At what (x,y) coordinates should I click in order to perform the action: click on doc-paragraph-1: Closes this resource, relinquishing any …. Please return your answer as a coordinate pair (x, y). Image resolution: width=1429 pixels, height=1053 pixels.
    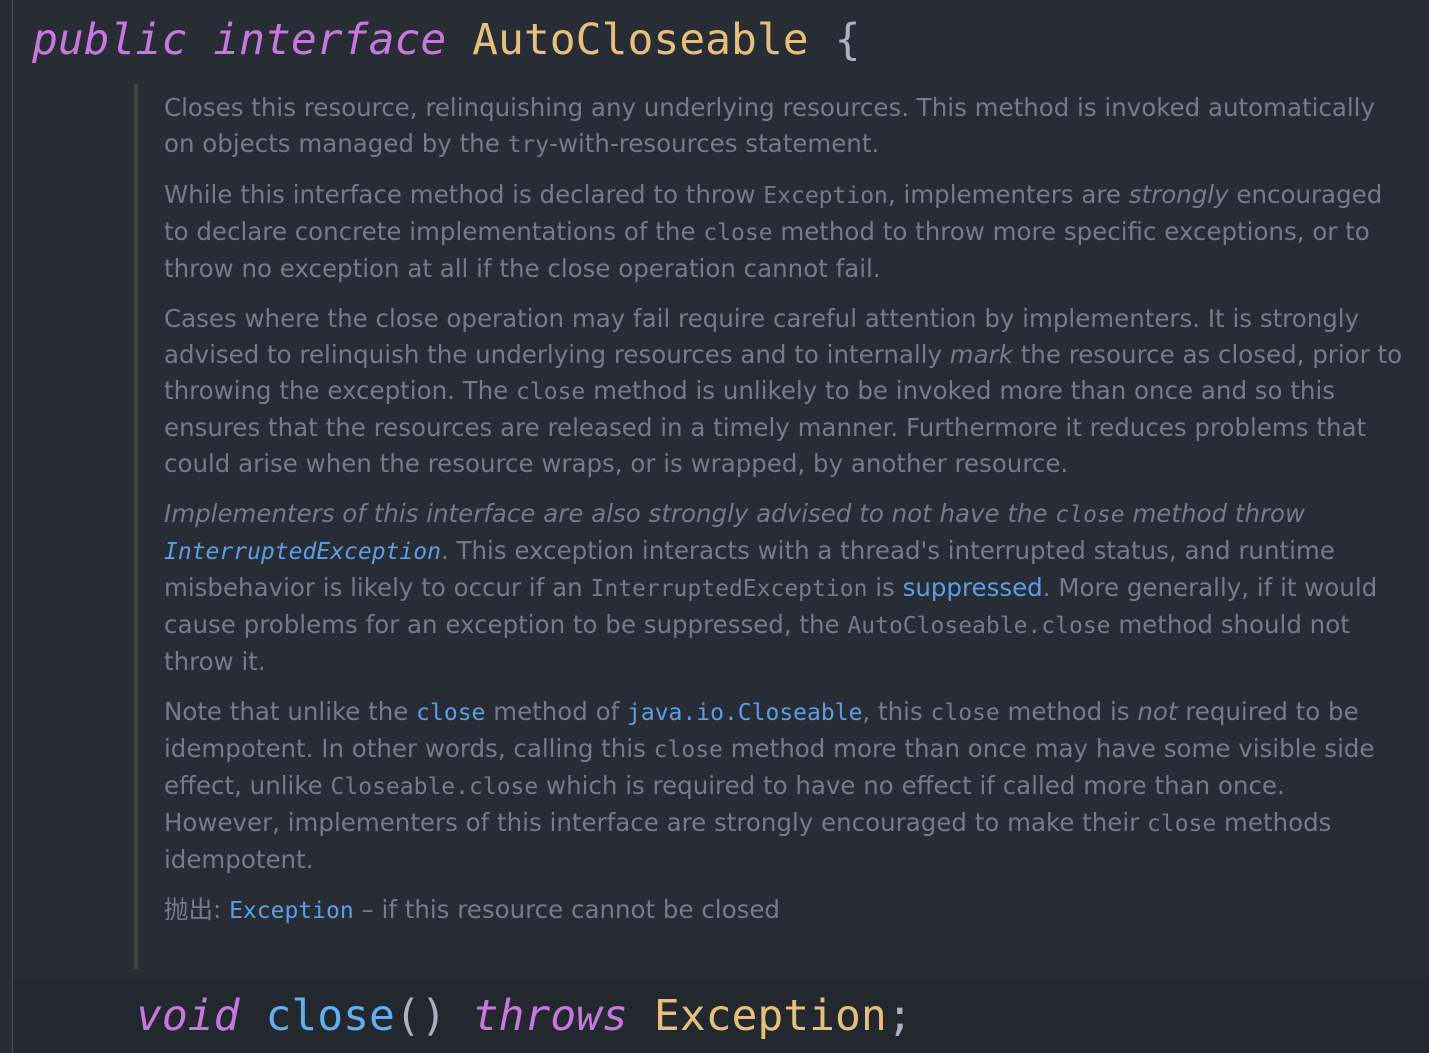
    Looking at the image, I should click on (784, 126).